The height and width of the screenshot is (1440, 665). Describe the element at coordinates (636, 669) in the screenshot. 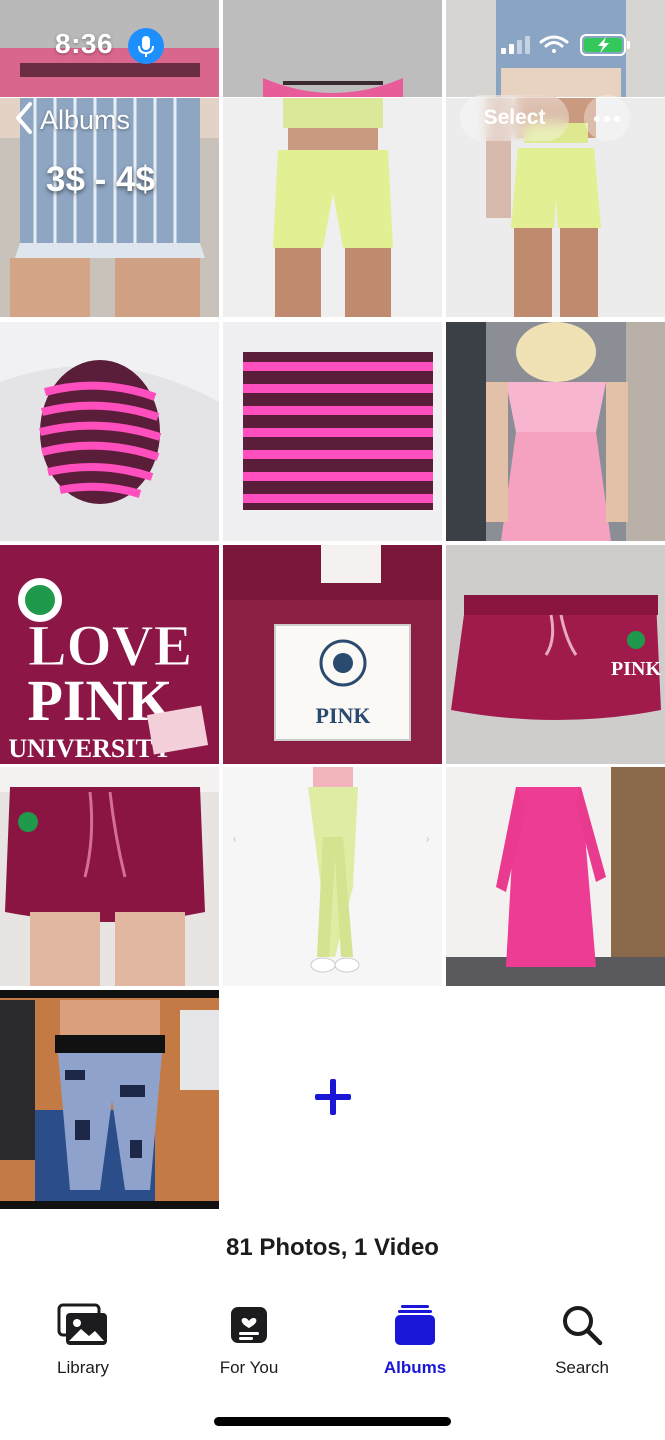

I see `skirt-print-text: PINK` at that location.